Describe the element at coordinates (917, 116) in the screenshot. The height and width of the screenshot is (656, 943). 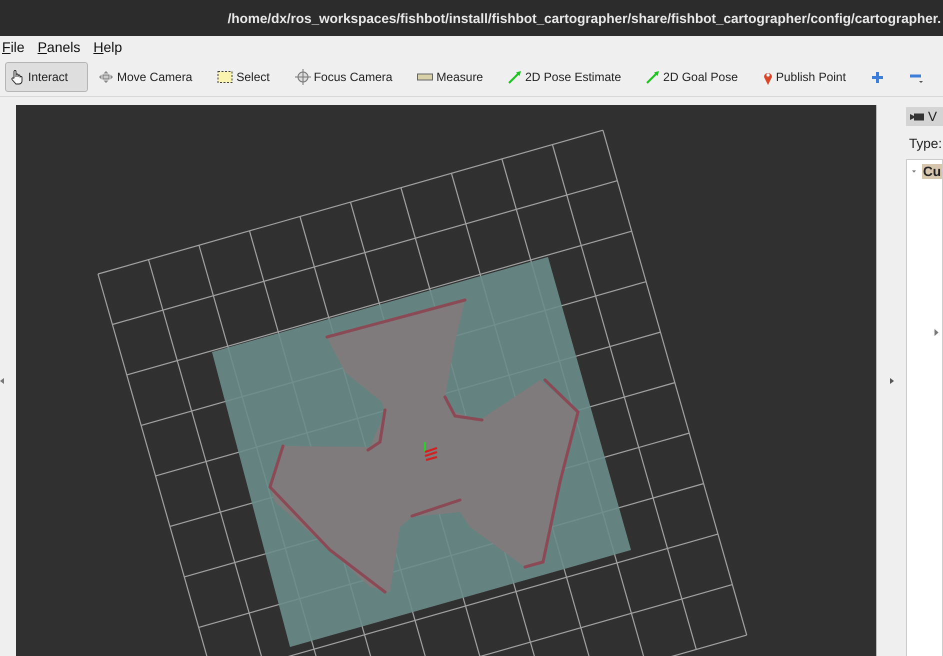
I see `camera-icon` at that location.